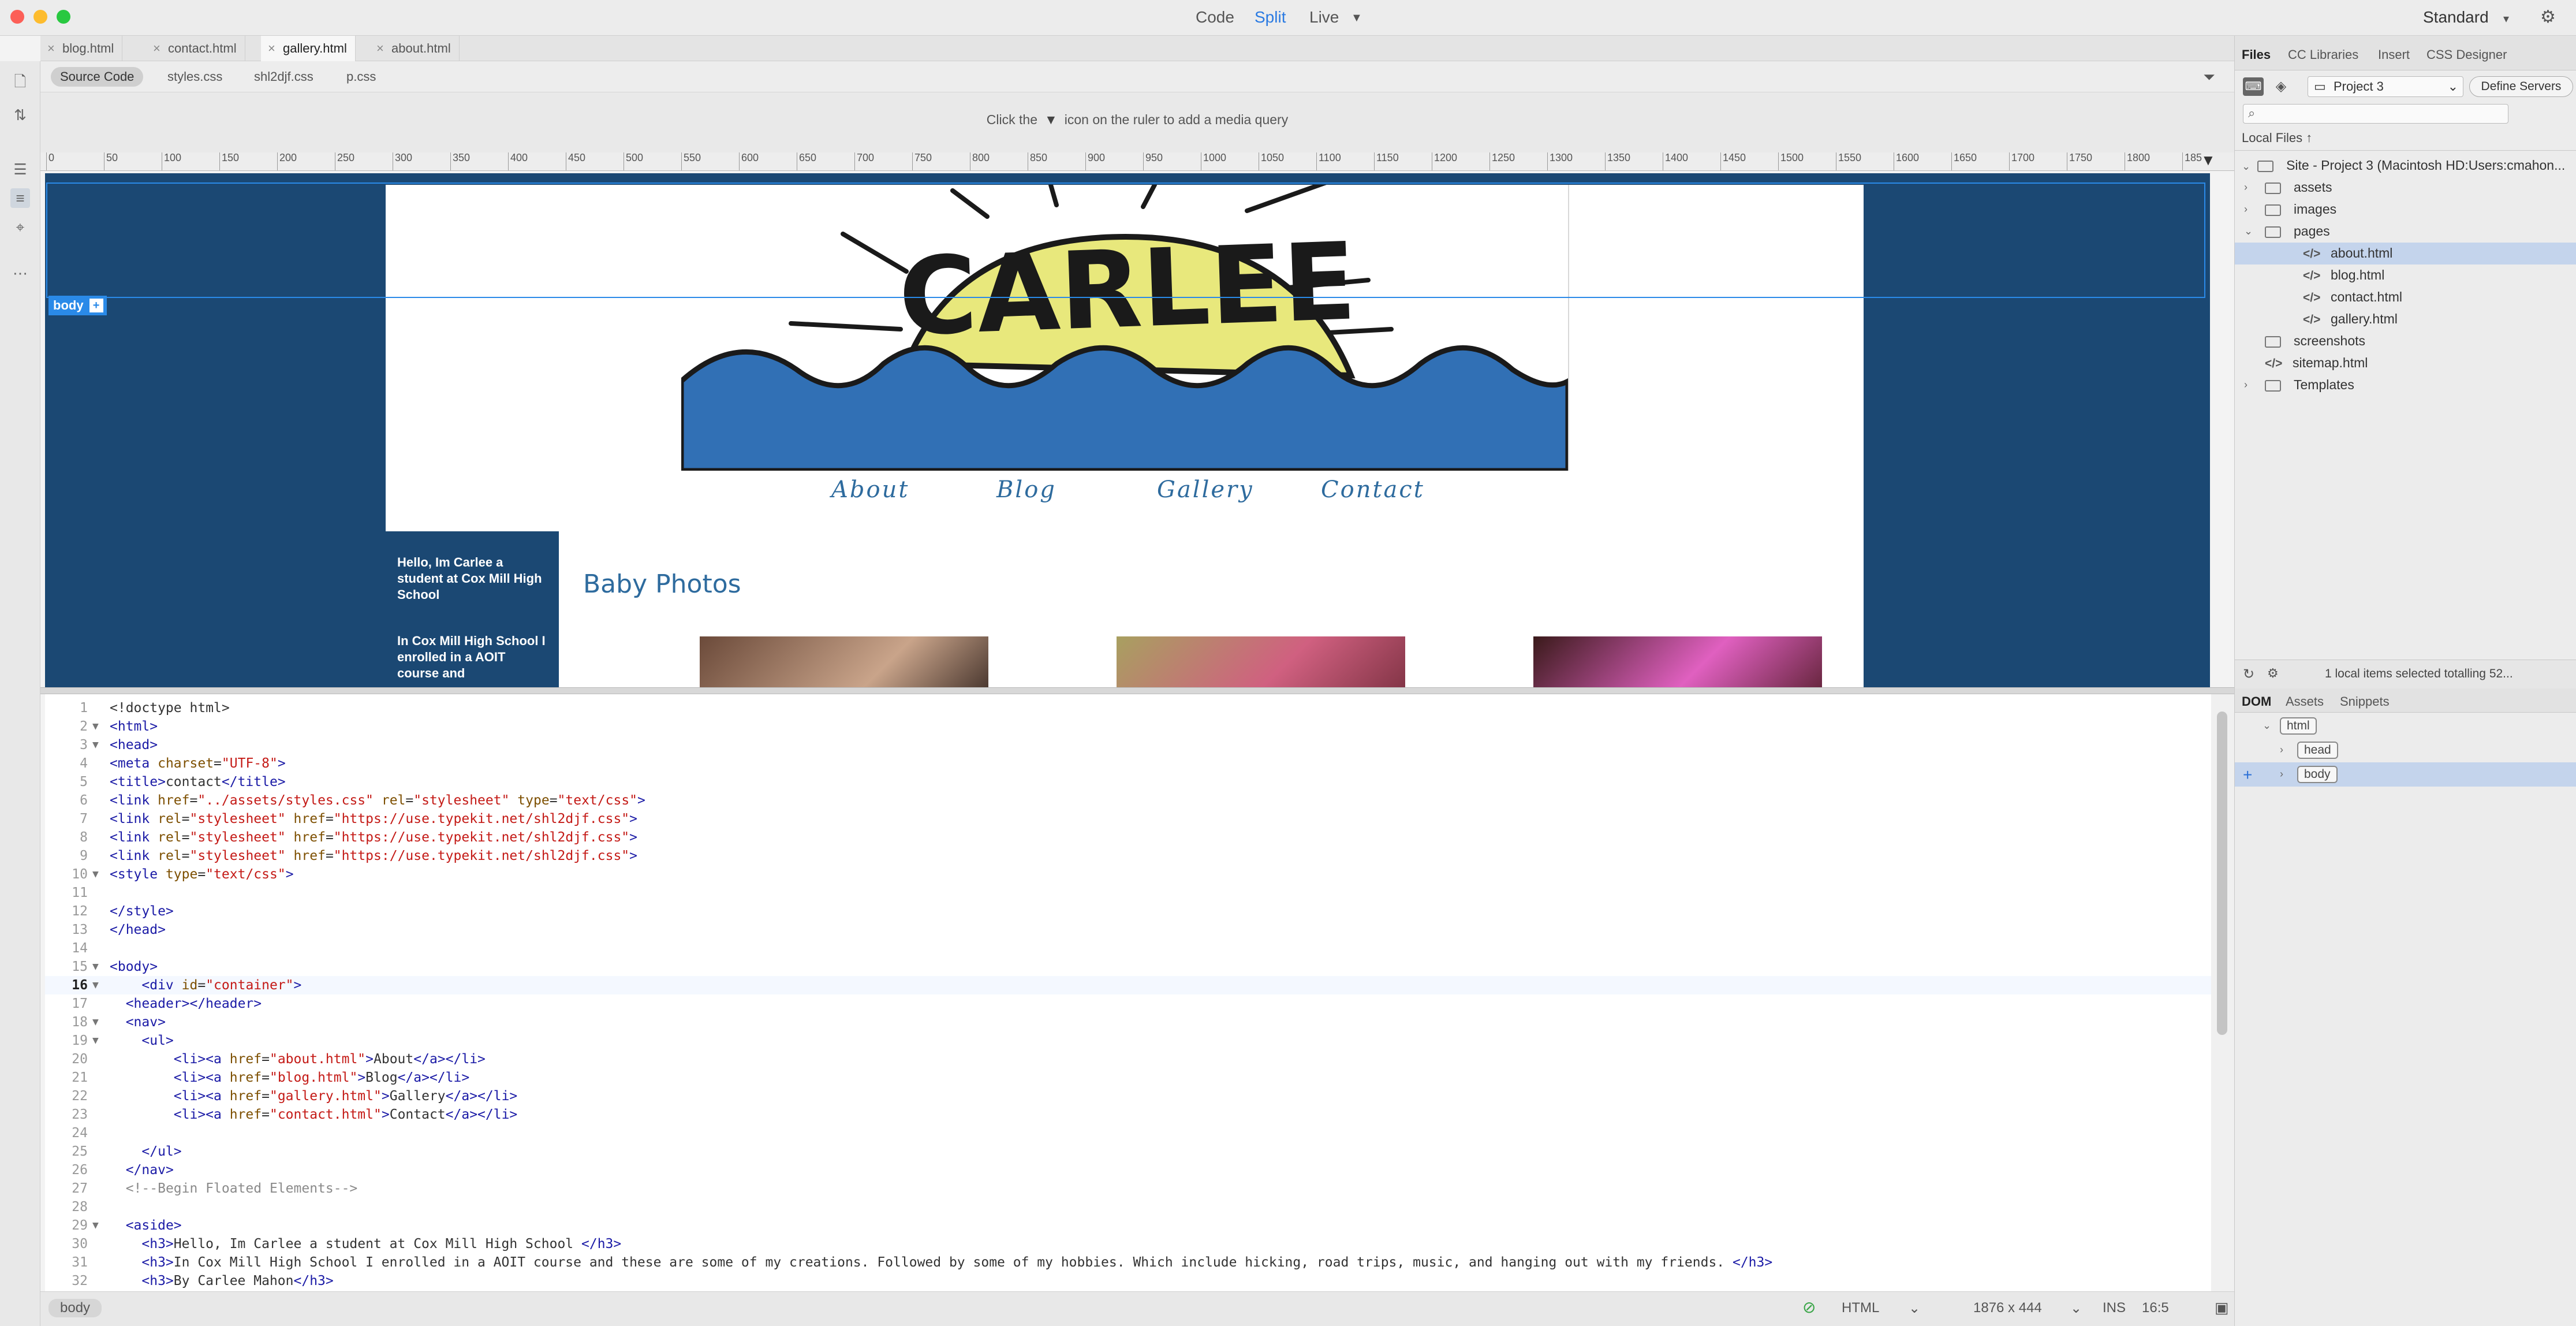 Image resolution: width=2576 pixels, height=1326 pixels. I want to click on file-tree-file: </> blog.html, so click(2343, 275).